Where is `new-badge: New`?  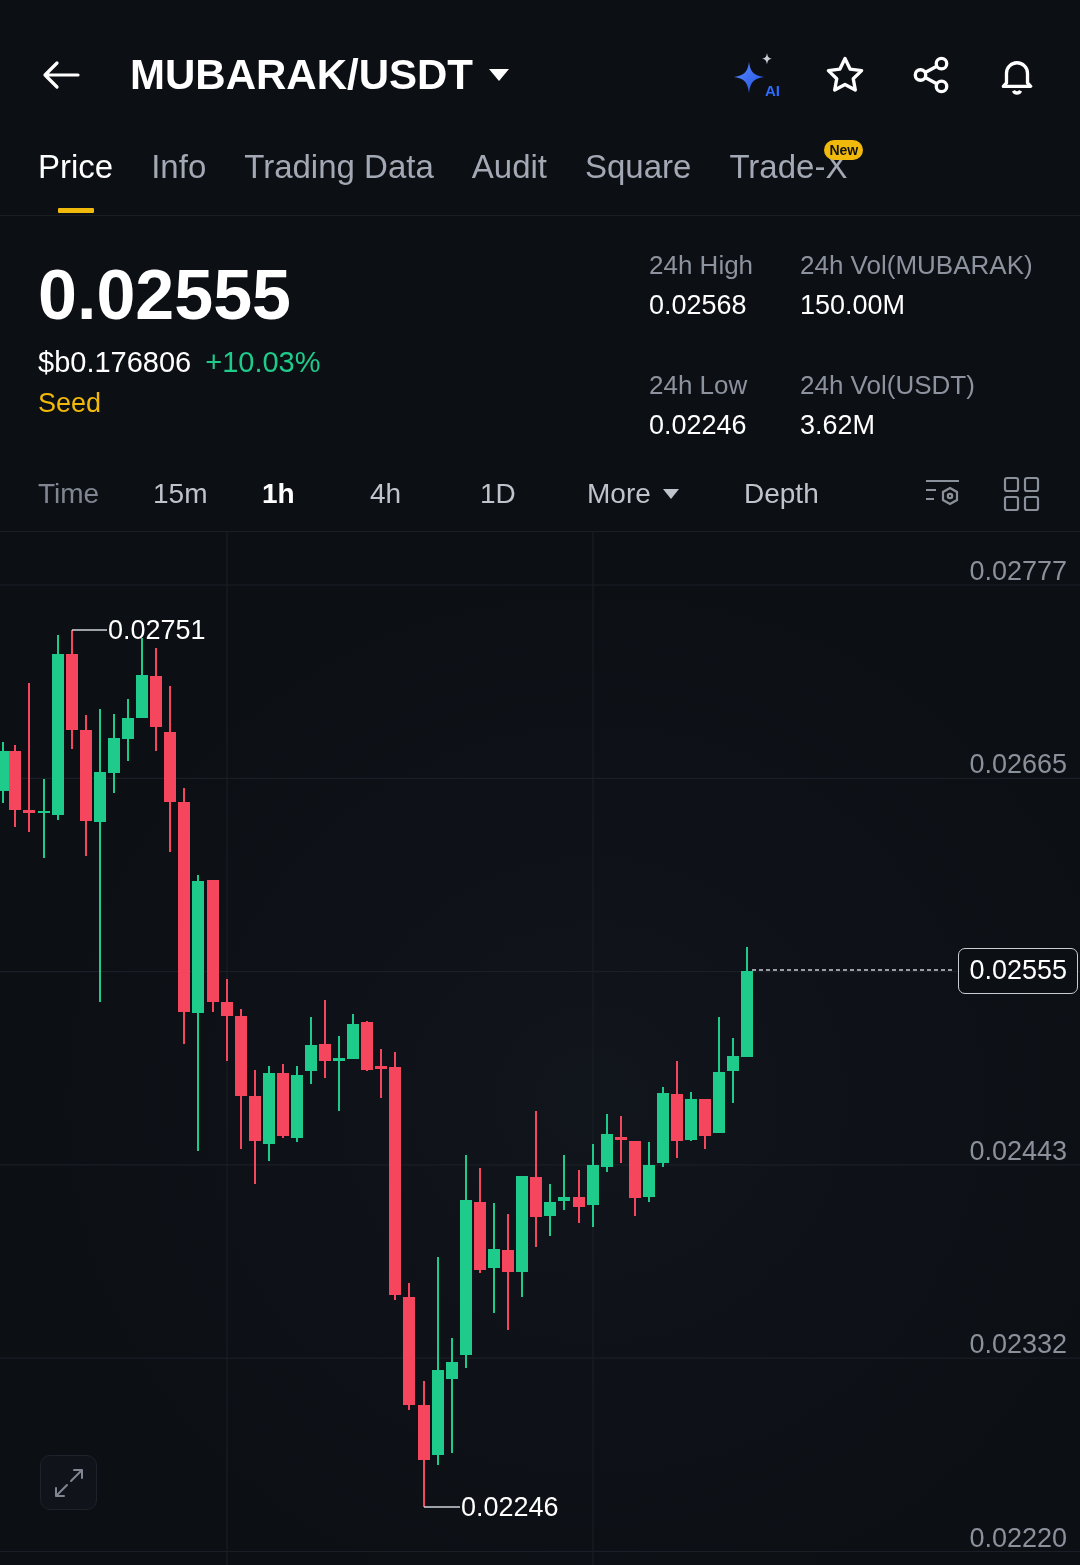
new-badge: New is located at coordinates (844, 150).